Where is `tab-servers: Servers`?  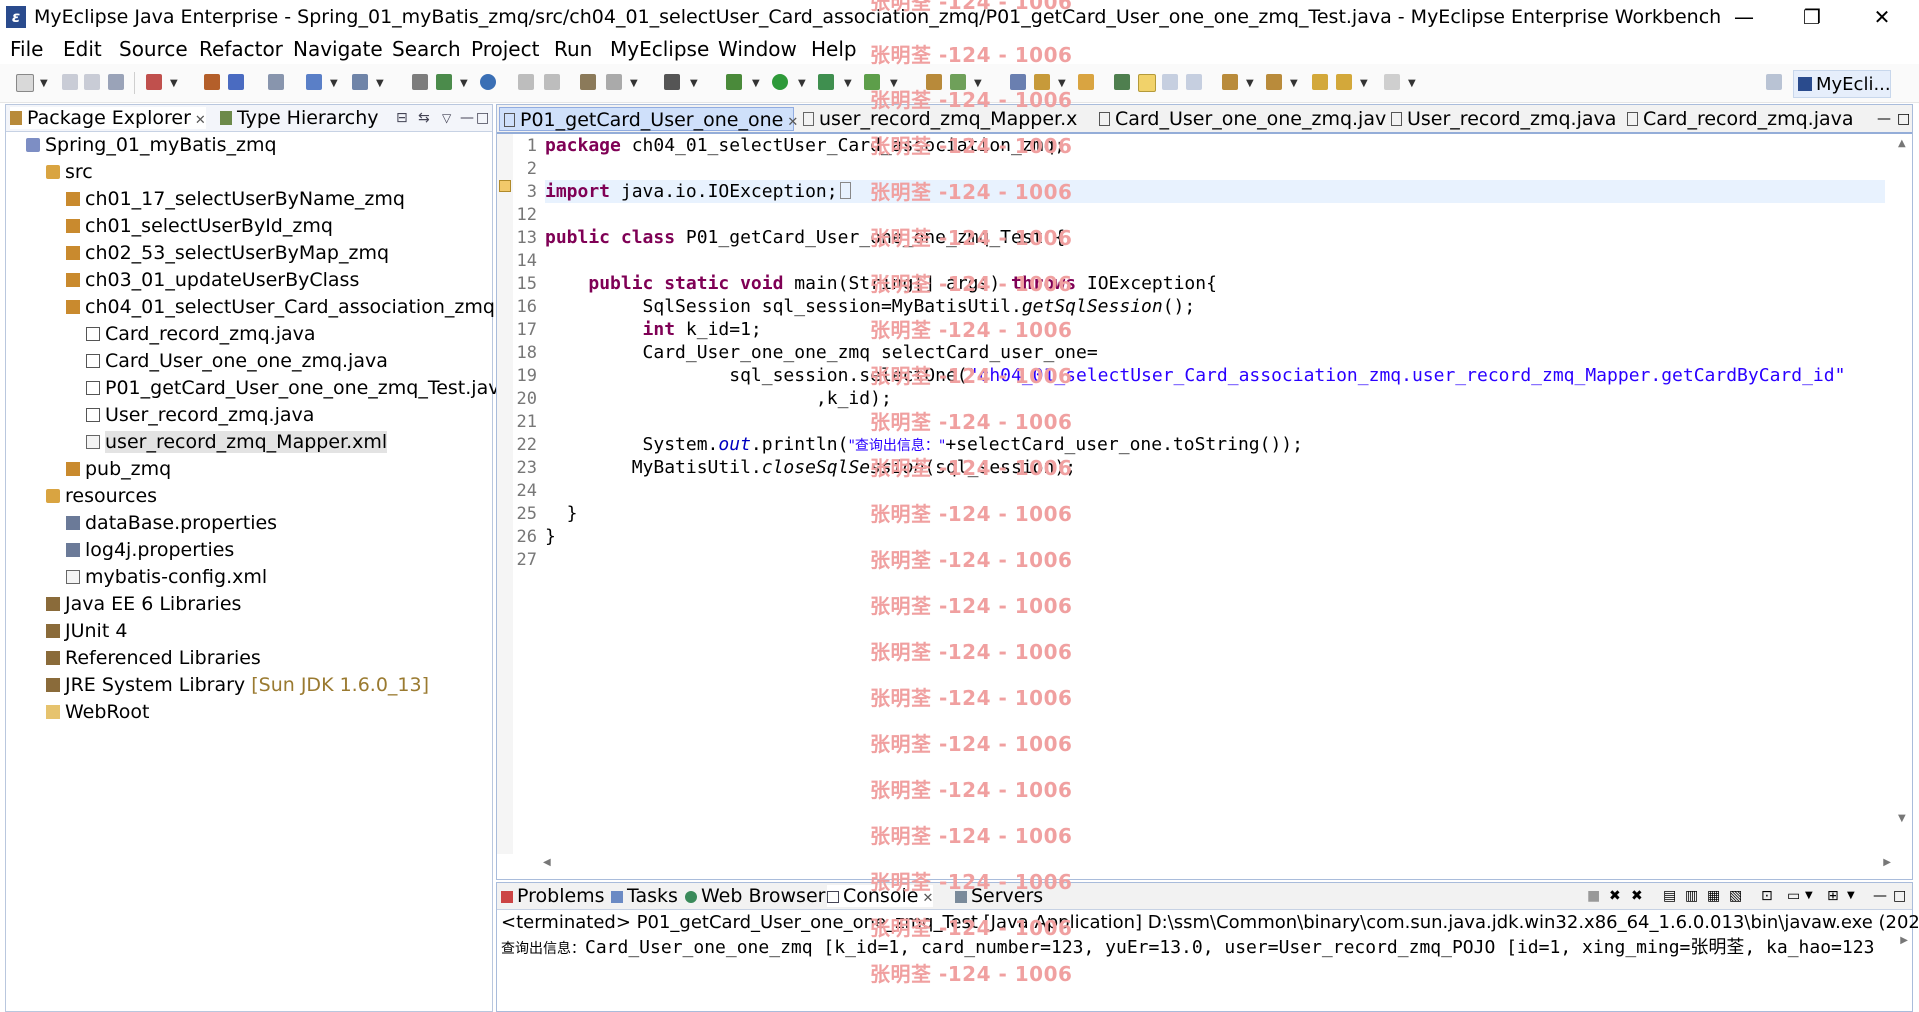
tab-servers: Servers is located at coordinates (999, 896).